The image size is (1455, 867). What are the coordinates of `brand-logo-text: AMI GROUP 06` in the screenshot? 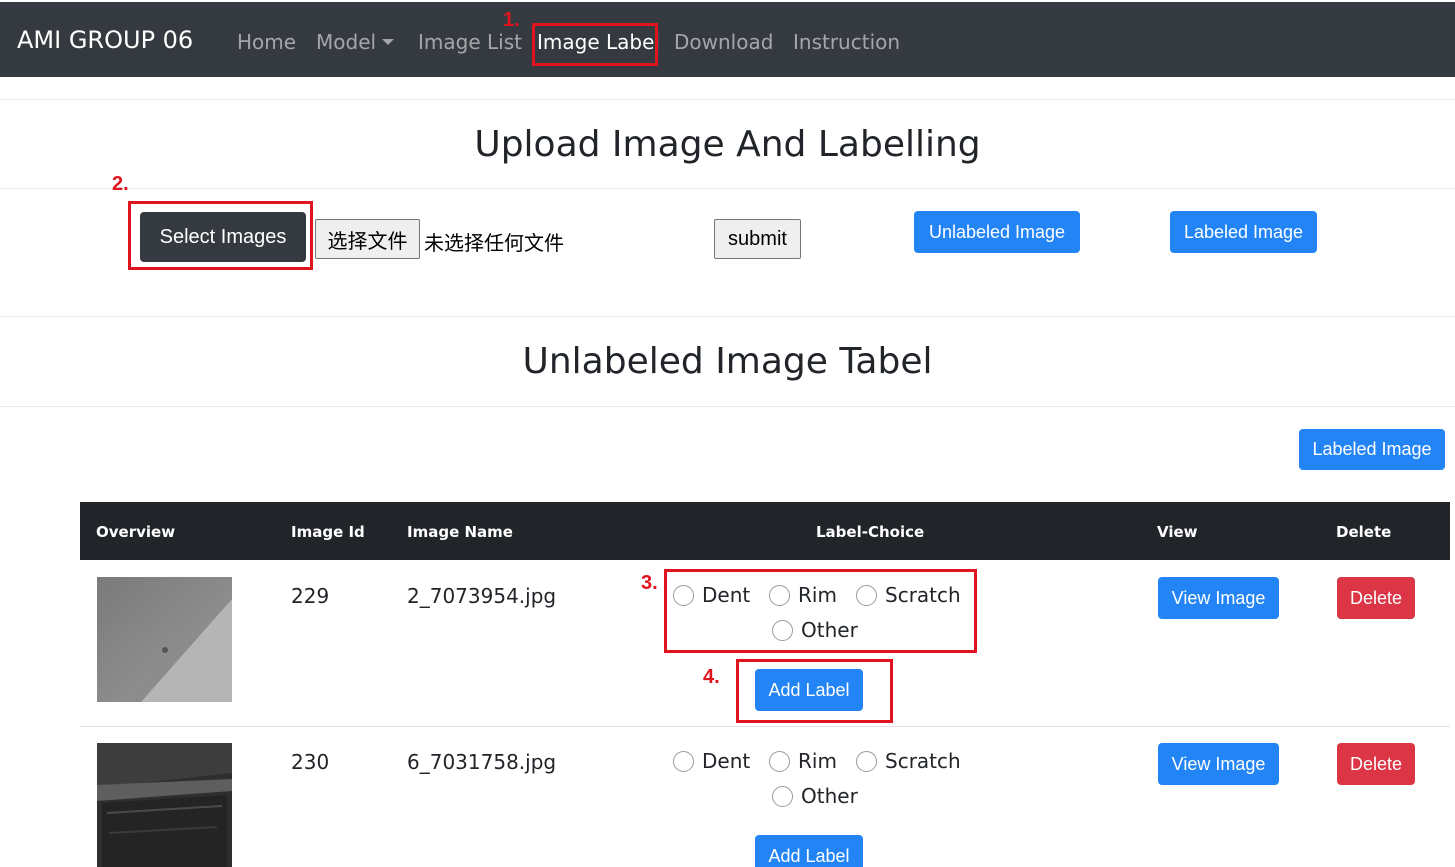 It's located at (105, 40).